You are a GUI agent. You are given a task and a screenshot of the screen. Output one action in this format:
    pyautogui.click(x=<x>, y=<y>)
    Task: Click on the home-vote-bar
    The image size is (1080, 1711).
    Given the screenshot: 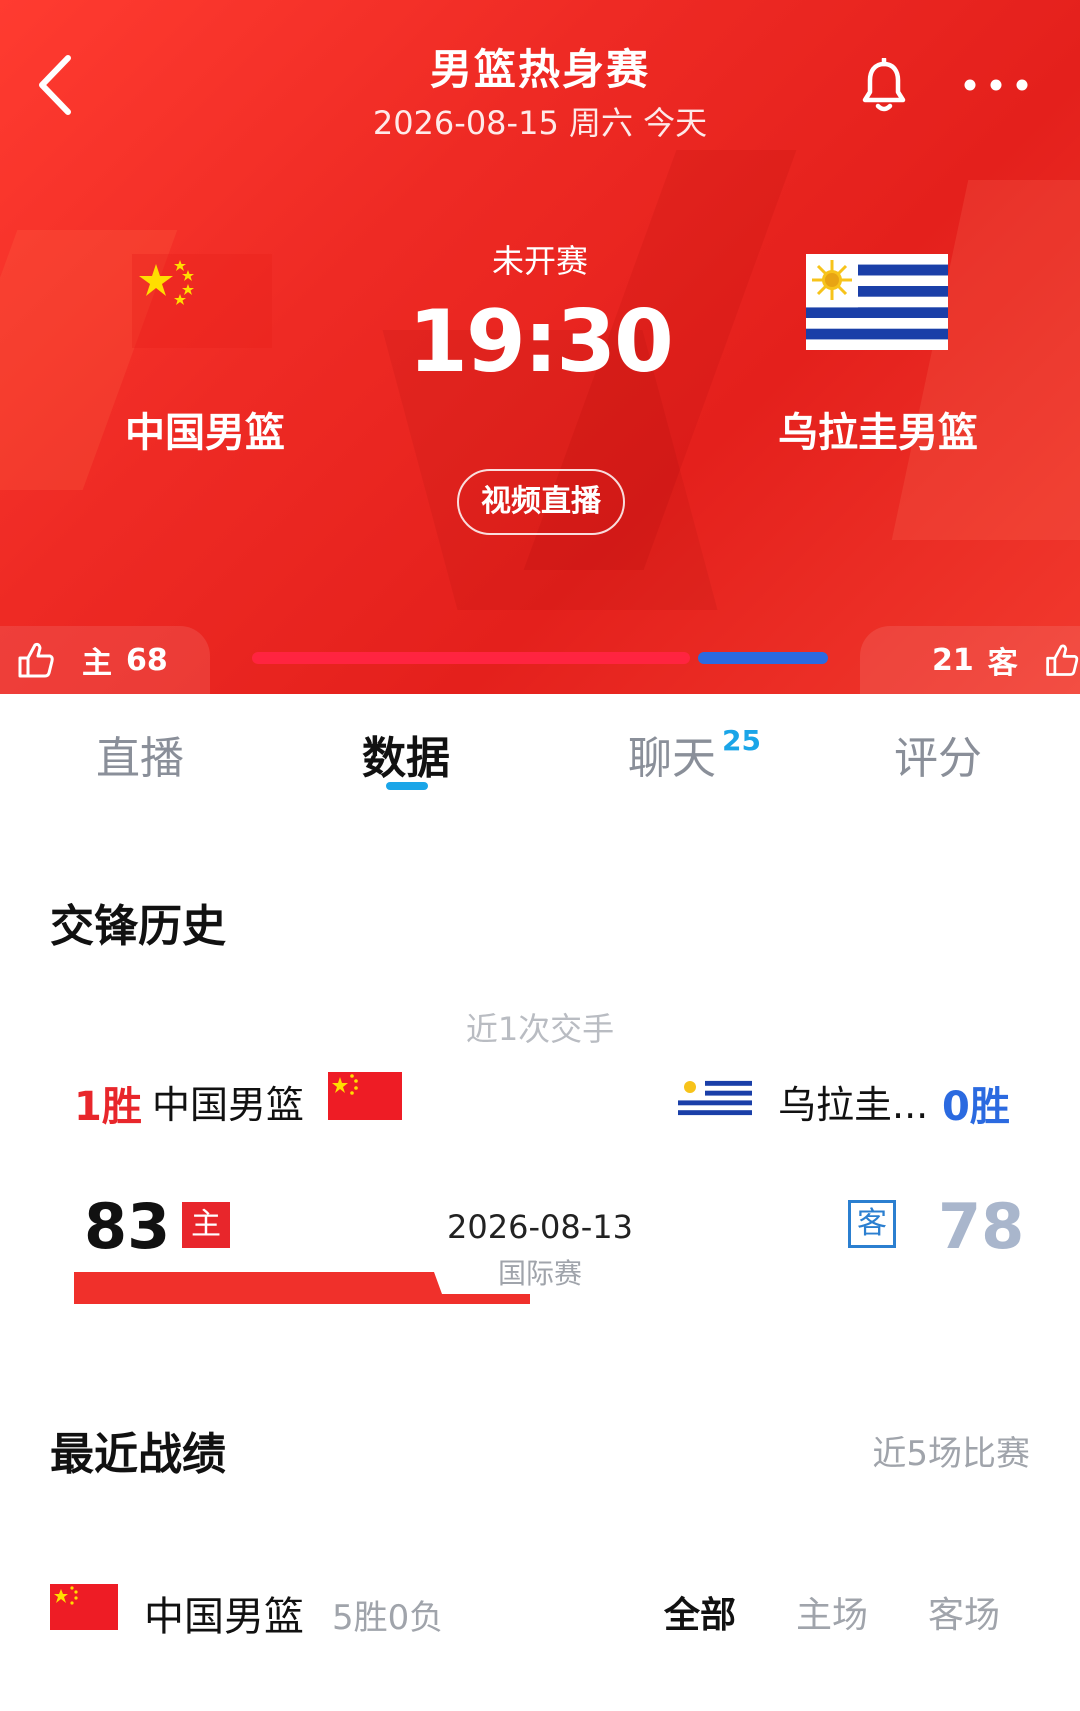 What is the action you would take?
    pyautogui.click(x=471, y=658)
    